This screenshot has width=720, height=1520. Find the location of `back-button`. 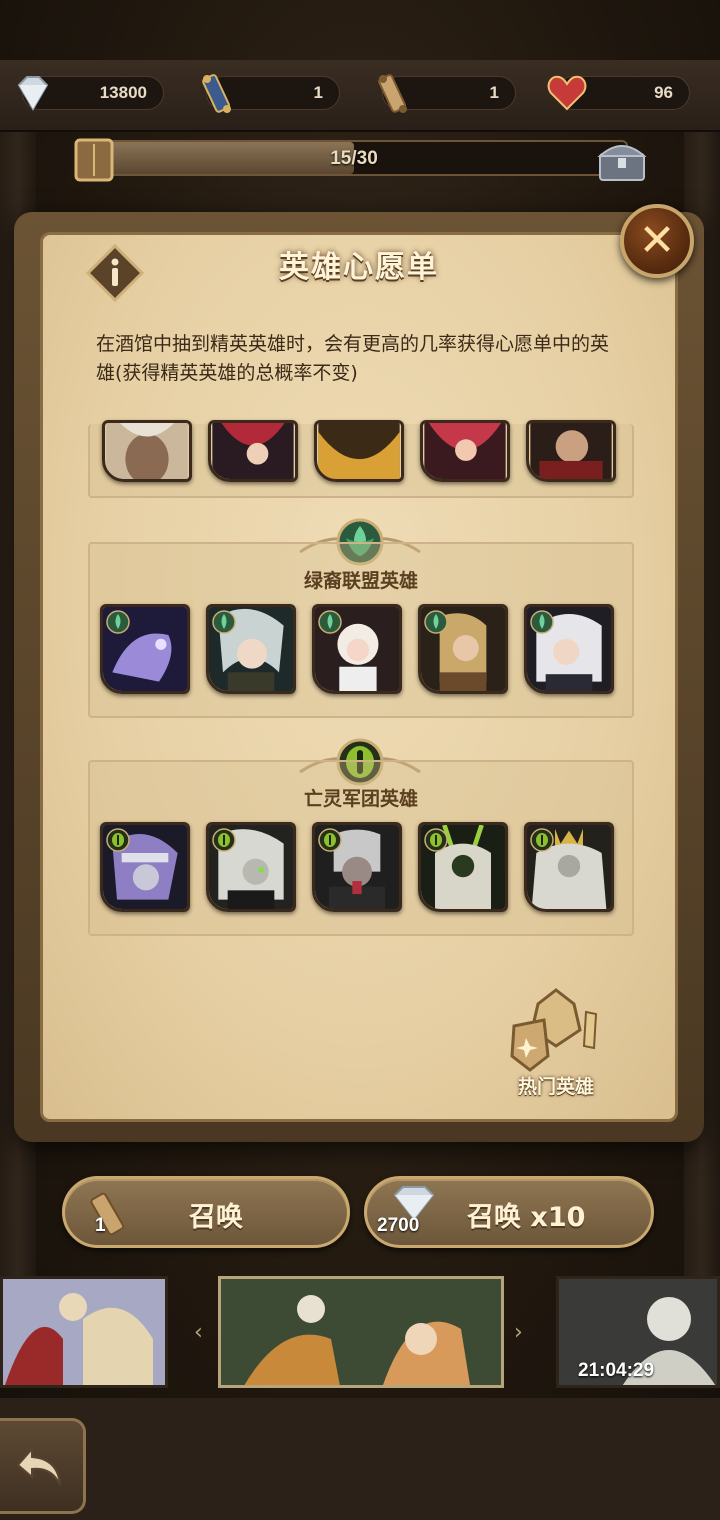

back-button is located at coordinates (43, 1466).